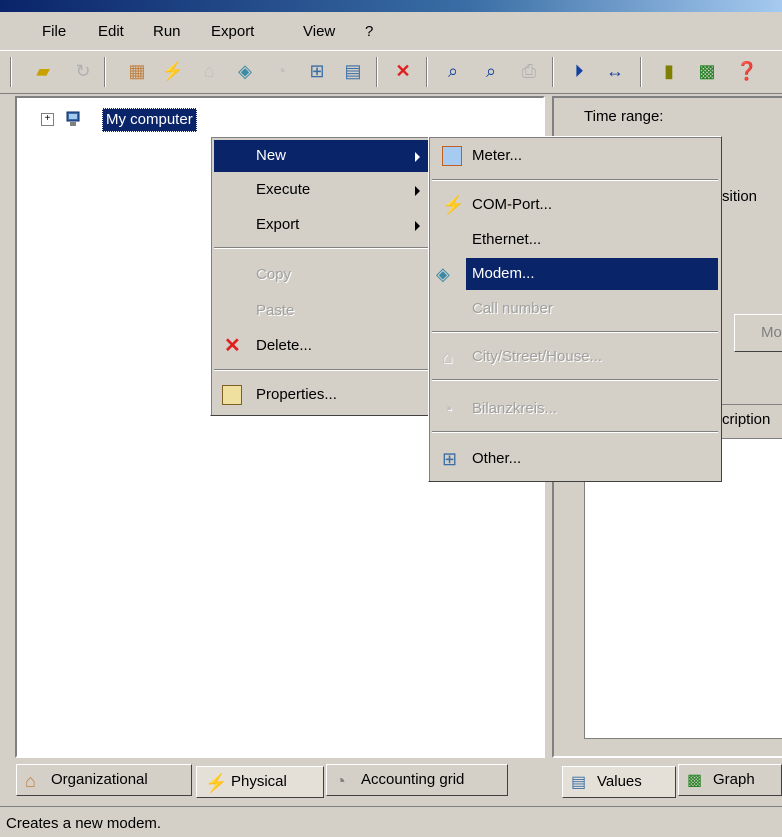 This screenshot has height=837, width=782. I want to click on context-item-paste: Paste, so click(321, 311).